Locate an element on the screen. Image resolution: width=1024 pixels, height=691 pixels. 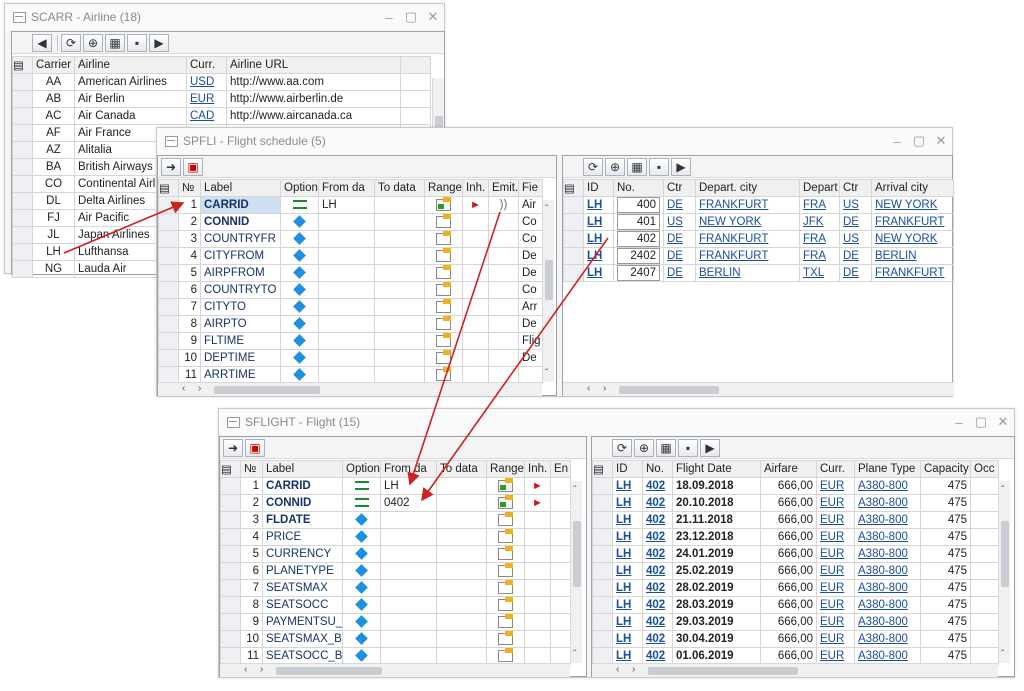
cell-link: JFK is located at coordinates (813, 222).